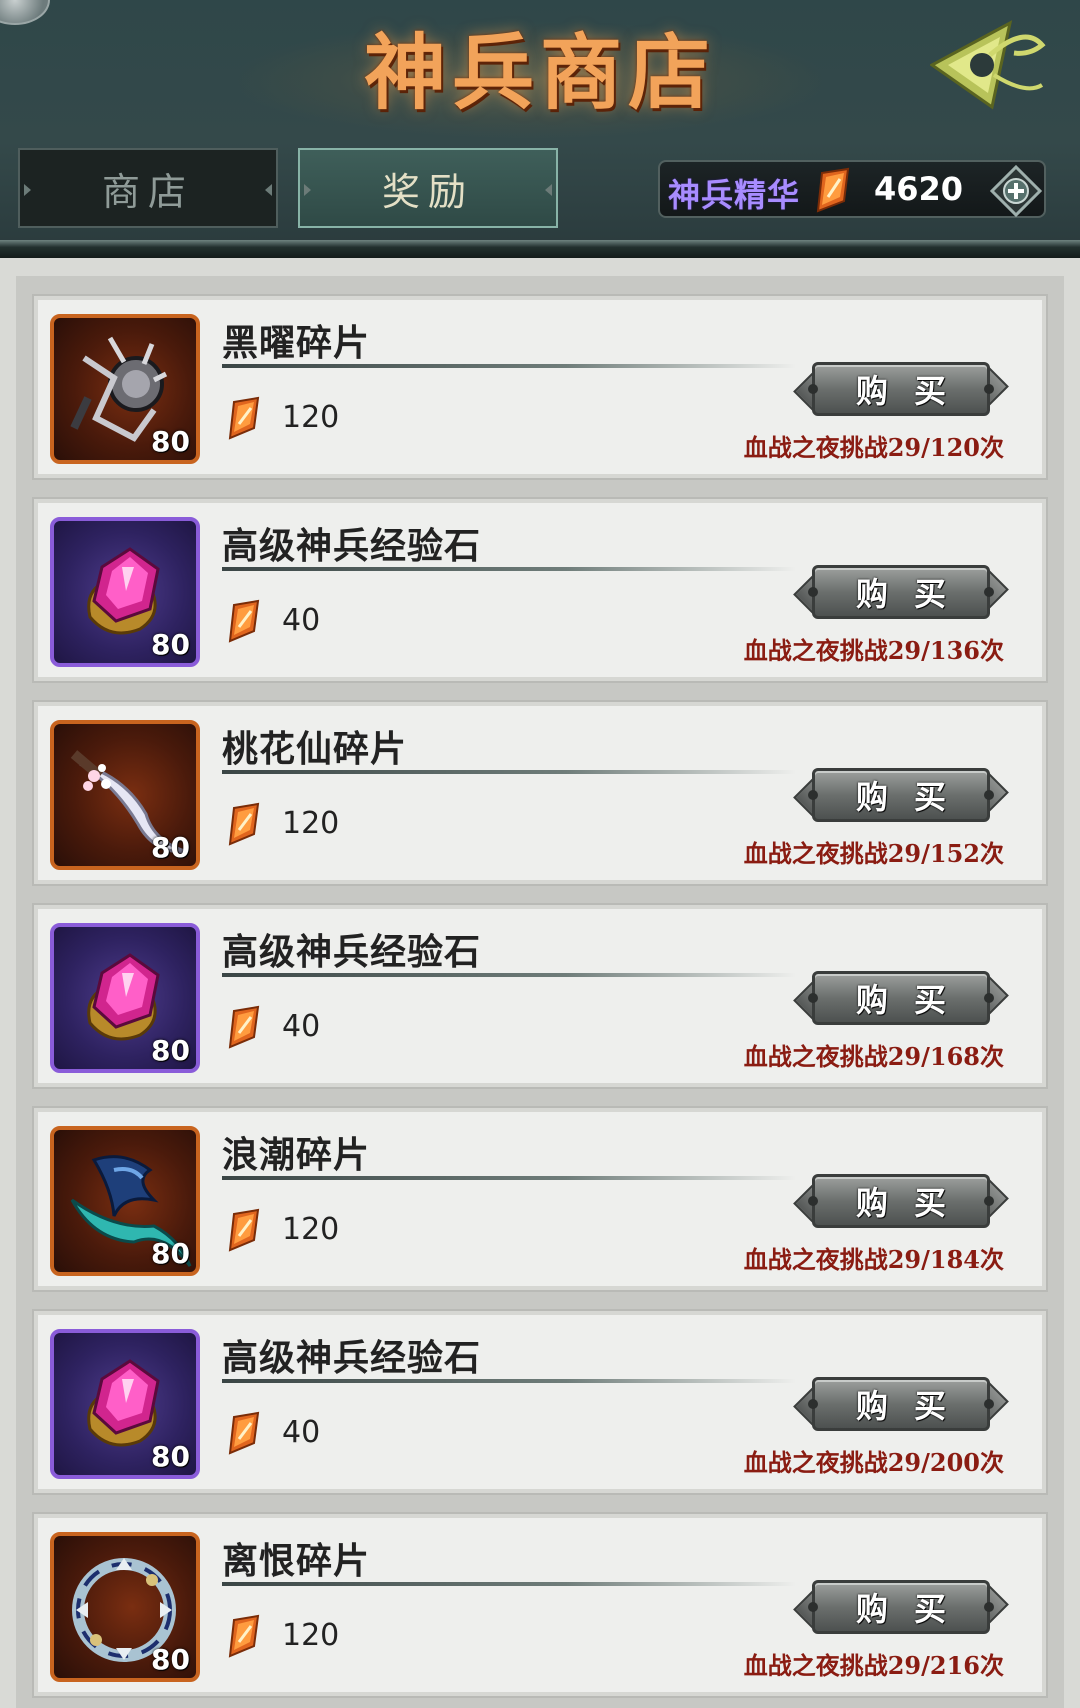 Image resolution: width=1080 pixels, height=1708 pixels. What do you see at coordinates (873, 853) in the screenshot?
I see `purchase-limit: 血战之夜挑战29/152次` at bounding box center [873, 853].